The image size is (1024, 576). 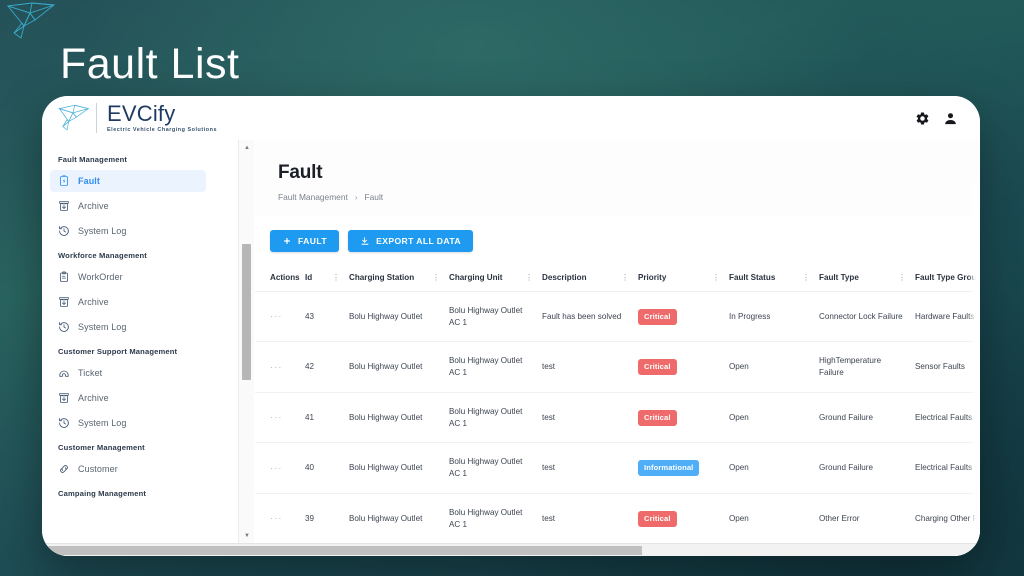 What do you see at coordinates (93, 398) in the screenshot?
I see `sidebar-item-label: Archive` at bounding box center [93, 398].